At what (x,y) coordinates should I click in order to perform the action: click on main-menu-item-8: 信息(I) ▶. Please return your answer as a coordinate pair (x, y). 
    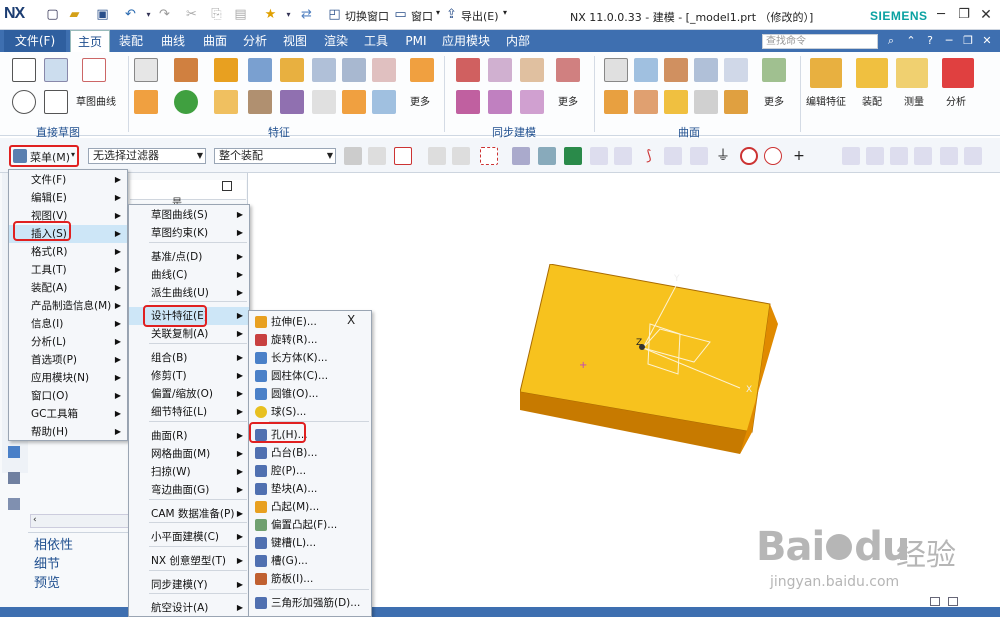
    Looking at the image, I should click on (68, 324).